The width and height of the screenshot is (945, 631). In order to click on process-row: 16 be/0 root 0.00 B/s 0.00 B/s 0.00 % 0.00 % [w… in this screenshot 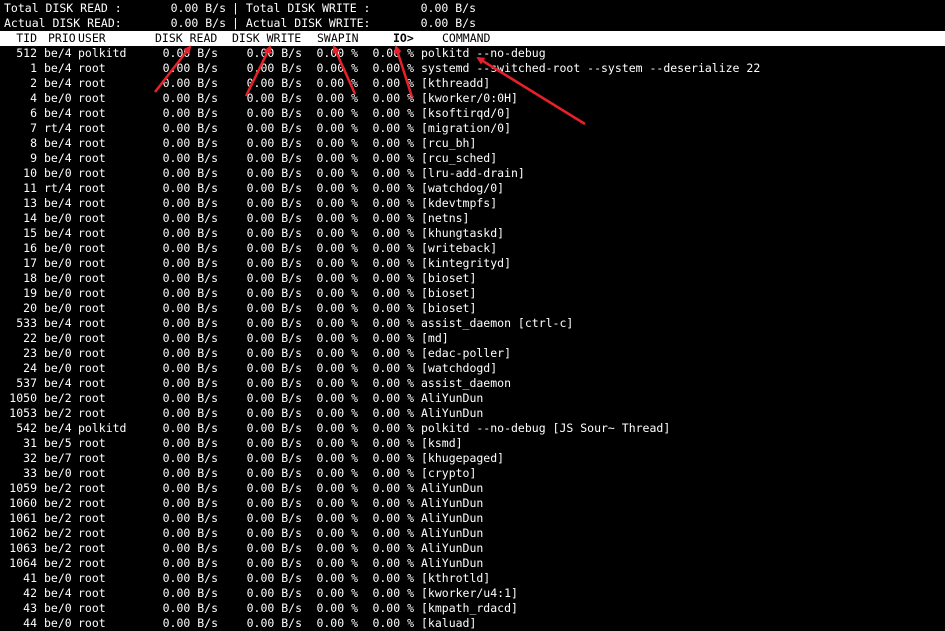, I will do `click(472, 248)`.